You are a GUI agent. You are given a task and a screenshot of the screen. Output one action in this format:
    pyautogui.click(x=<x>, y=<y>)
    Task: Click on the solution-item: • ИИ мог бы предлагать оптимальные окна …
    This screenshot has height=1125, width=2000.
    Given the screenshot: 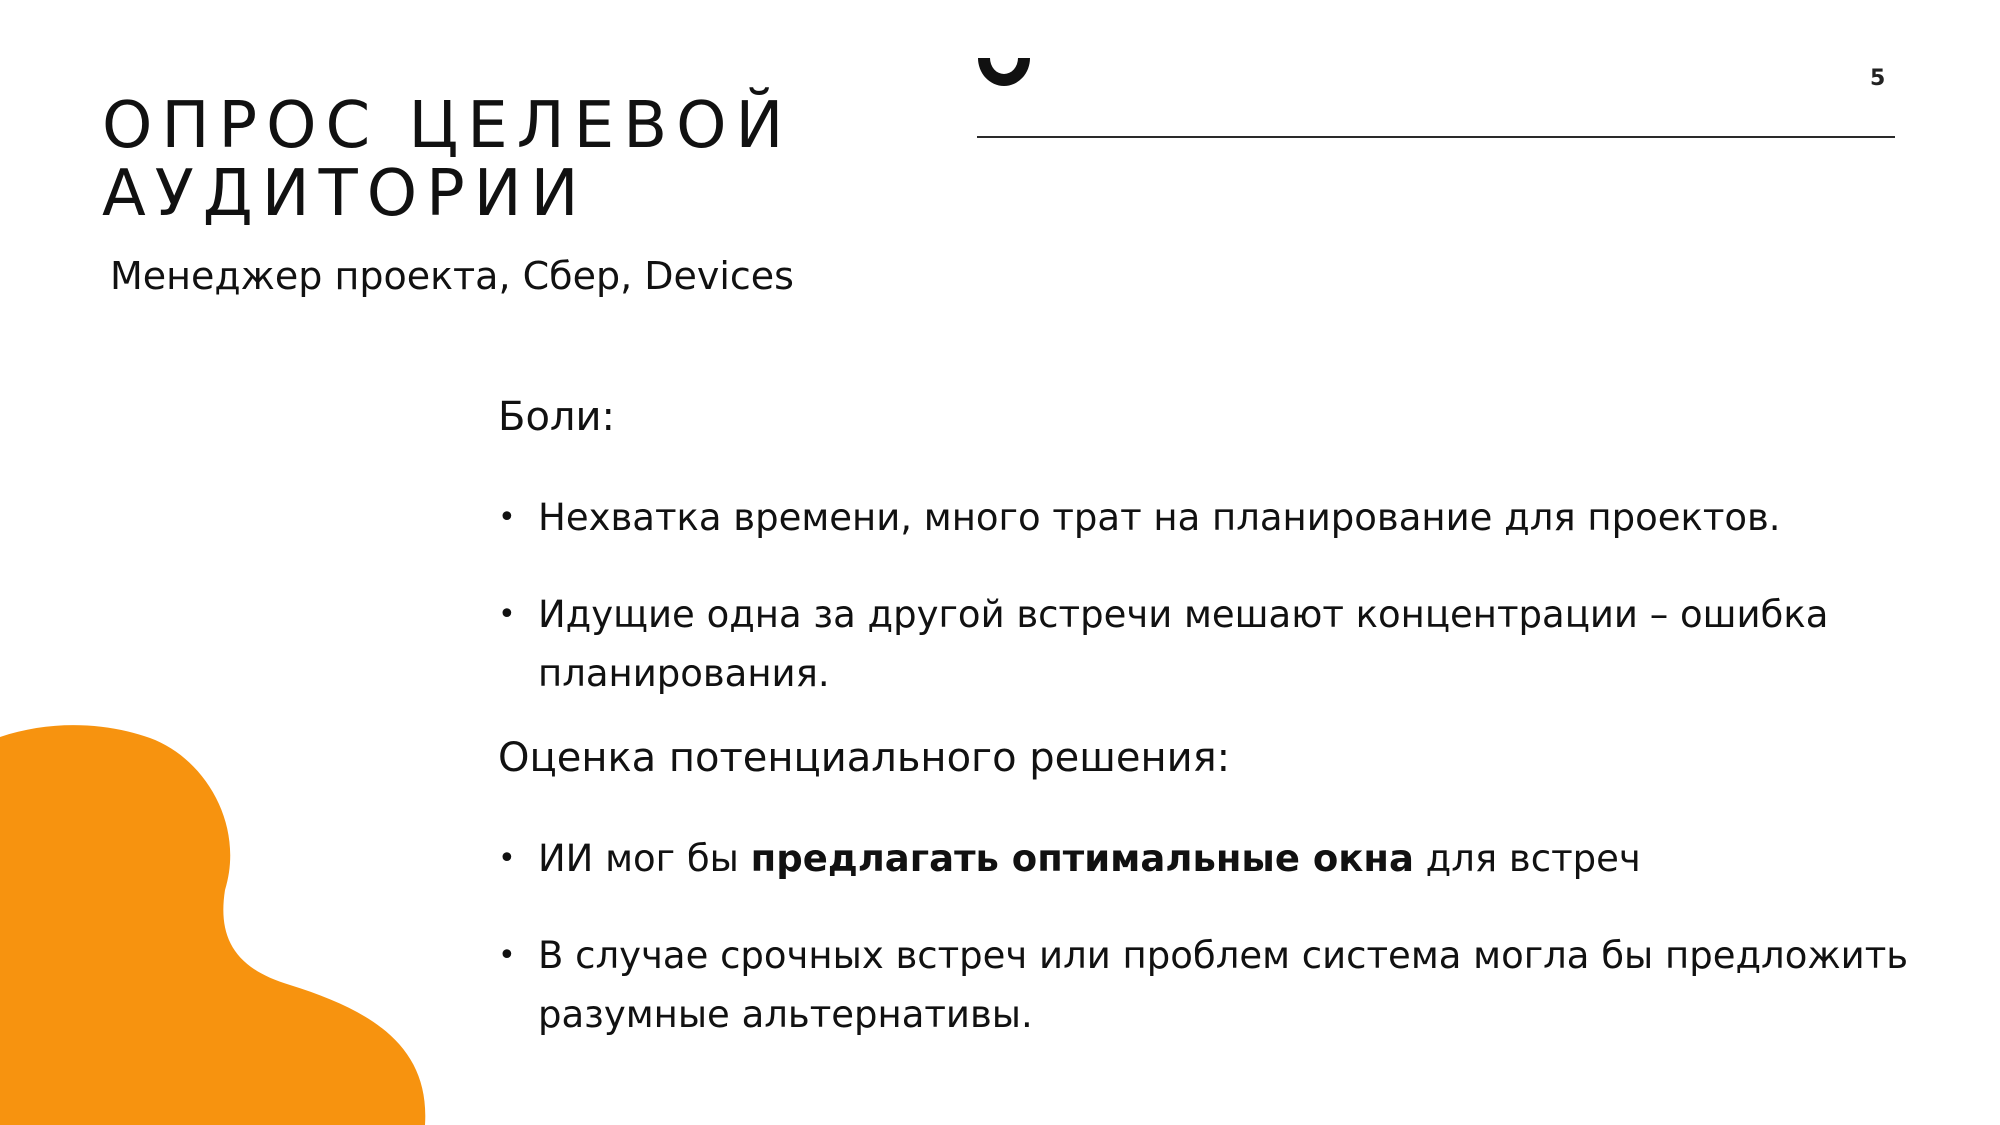 What is the action you would take?
    pyautogui.click(x=1208, y=858)
    